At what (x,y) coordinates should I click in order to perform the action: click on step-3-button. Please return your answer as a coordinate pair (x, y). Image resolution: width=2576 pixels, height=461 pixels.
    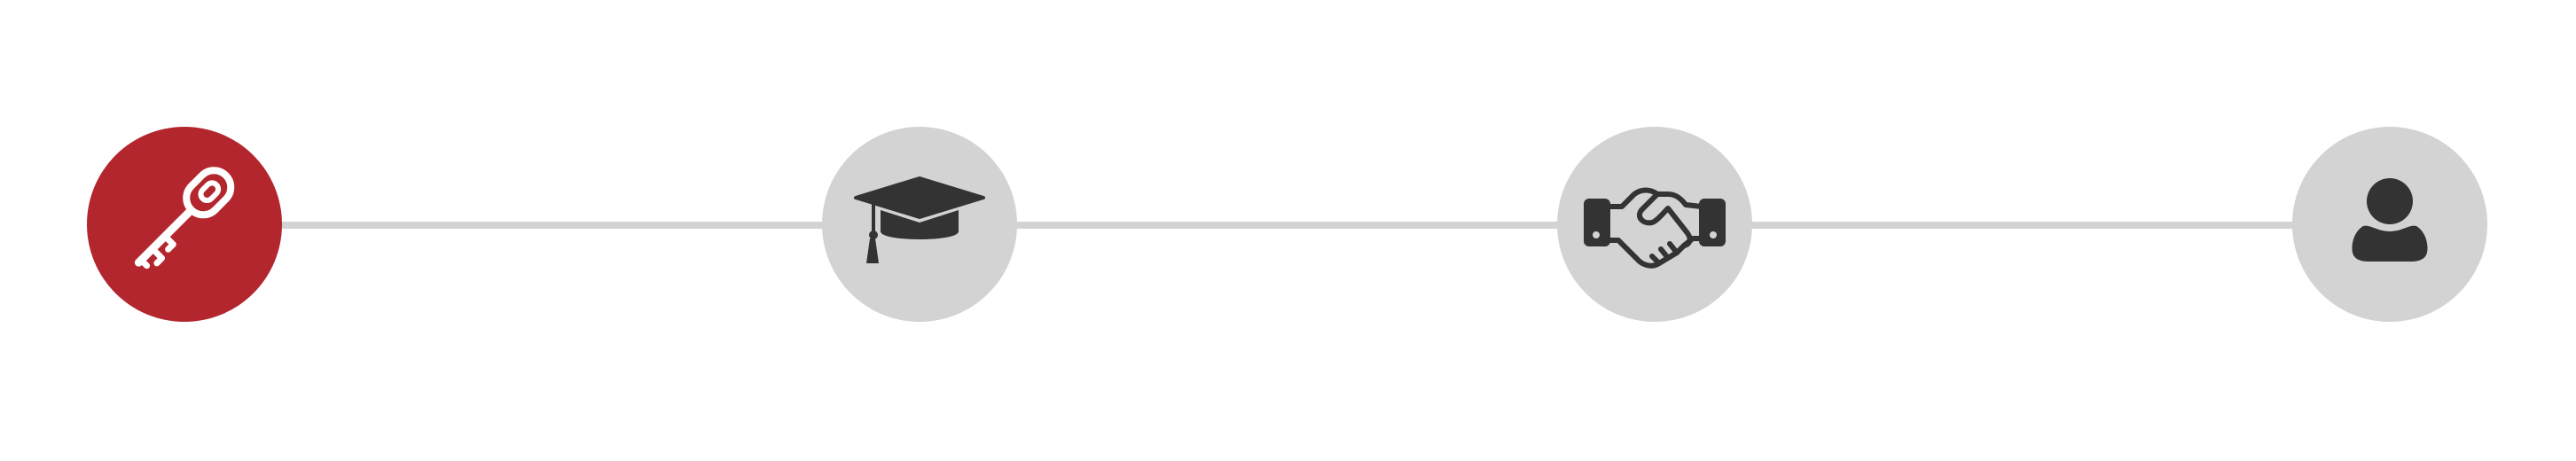
    Looking at the image, I should click on (1654, 224).